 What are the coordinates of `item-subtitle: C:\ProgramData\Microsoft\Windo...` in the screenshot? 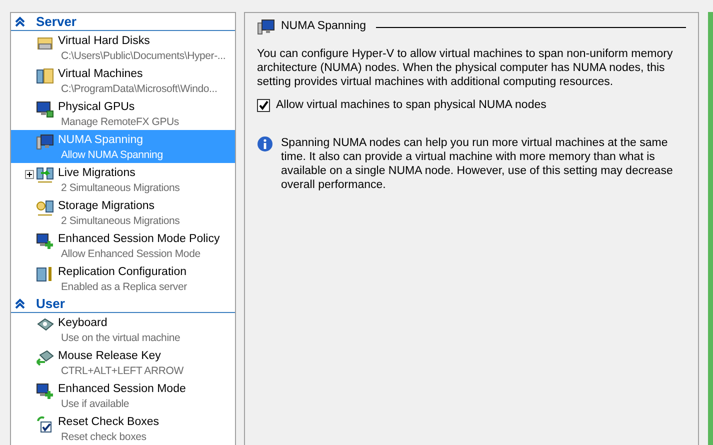 It's located at (139, 89).